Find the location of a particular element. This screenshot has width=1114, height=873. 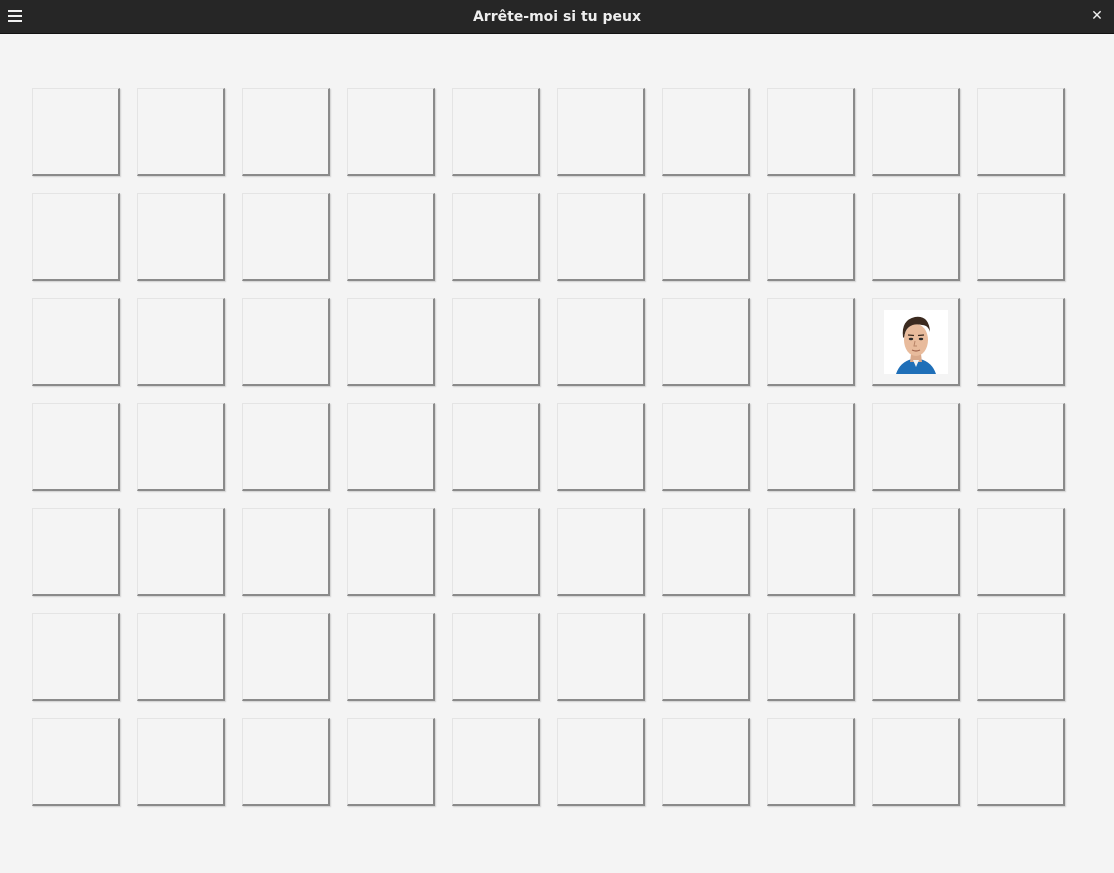

window-title: Arrête-moi si tu peux is located at coordinates (557, 17).